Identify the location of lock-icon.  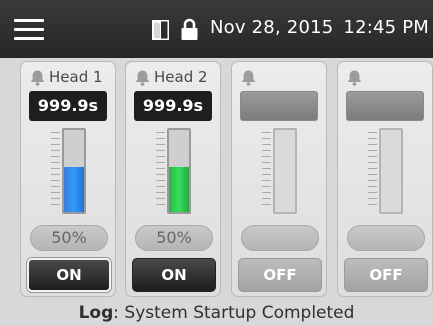
(189, 29).